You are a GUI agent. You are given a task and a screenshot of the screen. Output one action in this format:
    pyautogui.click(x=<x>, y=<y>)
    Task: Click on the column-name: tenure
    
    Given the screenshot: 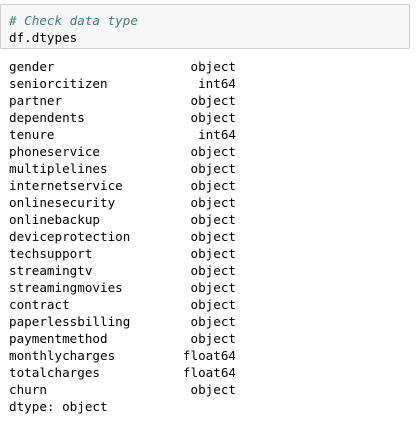 What is the action you would take?
    pyautogui.click(x=32, y=134)
    